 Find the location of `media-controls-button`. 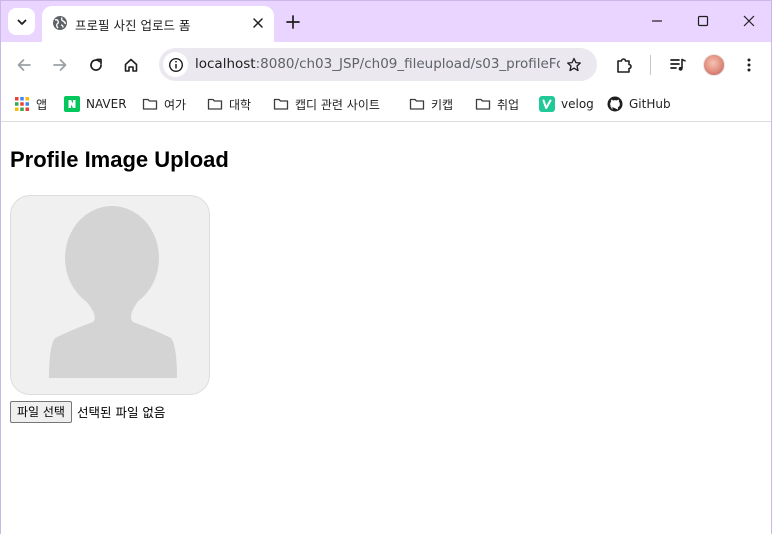

media-controls-button is located at coordinates (678, 65).